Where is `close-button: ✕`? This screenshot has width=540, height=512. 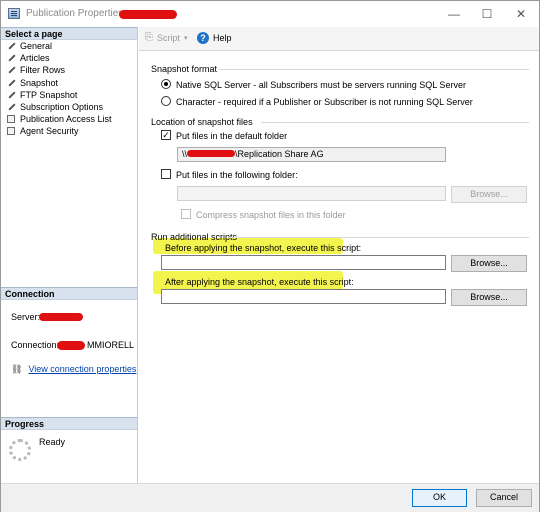
close-button: ✕ is located at coordinates (521, 14).